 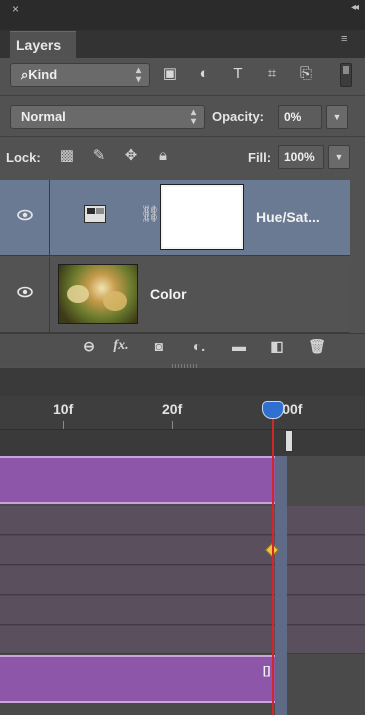 I want to click on lock-pixels-icon: ✎, so click(x=99, y=156).